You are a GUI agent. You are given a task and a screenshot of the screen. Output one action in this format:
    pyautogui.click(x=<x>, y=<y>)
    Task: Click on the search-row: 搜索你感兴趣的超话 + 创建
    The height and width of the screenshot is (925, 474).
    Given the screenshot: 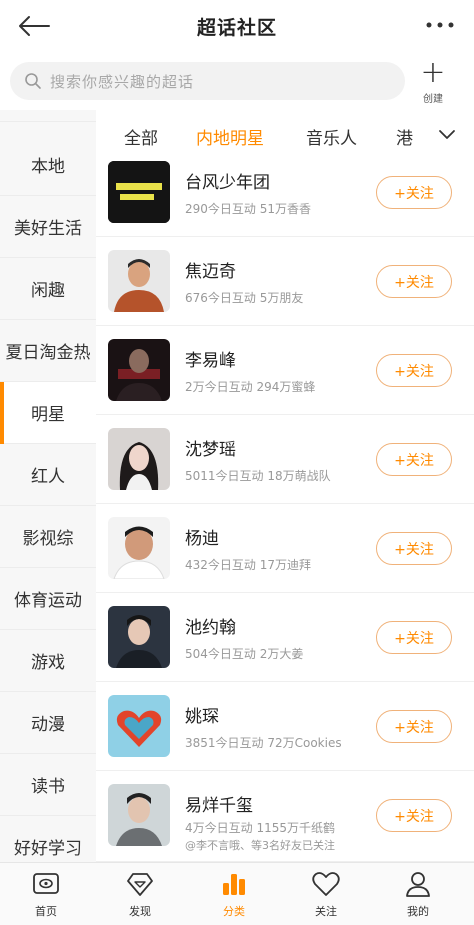 What is the action you would take?
    pyautogui.click(x=237, y=81)
    